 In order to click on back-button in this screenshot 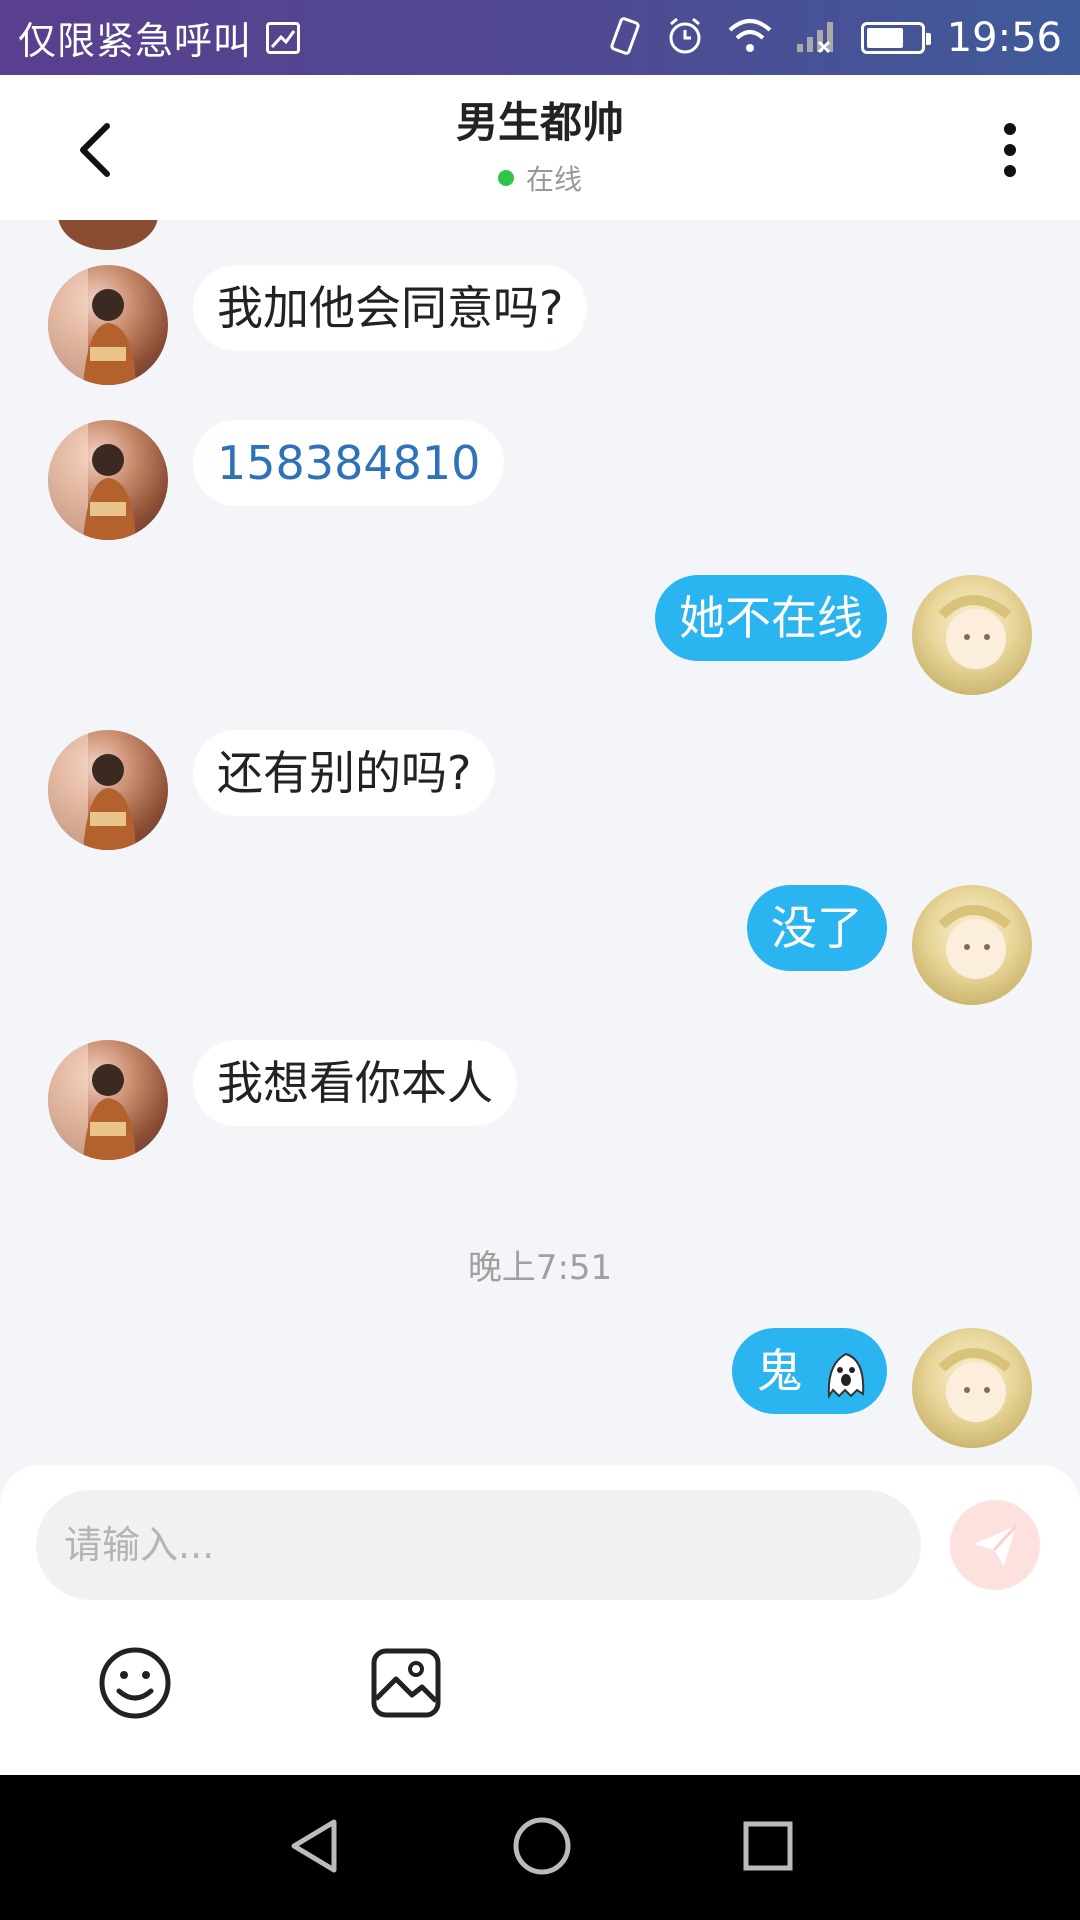, I will do `click(95, 150)`.